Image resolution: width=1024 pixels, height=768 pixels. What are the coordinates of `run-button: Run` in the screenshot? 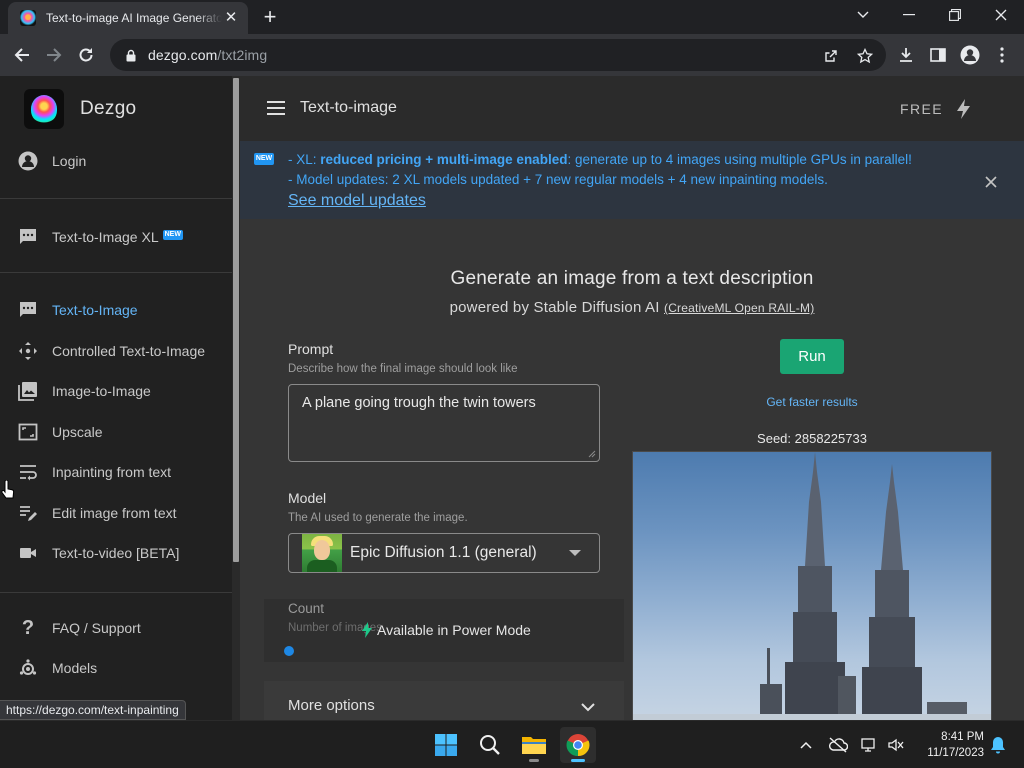 It's located at (812, 356).